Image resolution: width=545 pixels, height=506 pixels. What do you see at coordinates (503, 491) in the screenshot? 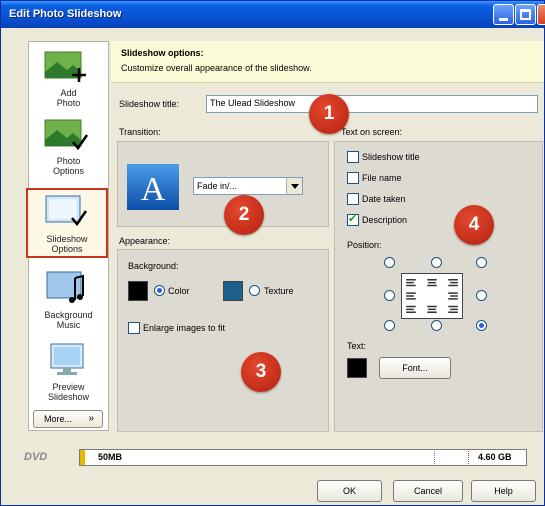
I see `help-button: Help` at bounding box center [503, 491].